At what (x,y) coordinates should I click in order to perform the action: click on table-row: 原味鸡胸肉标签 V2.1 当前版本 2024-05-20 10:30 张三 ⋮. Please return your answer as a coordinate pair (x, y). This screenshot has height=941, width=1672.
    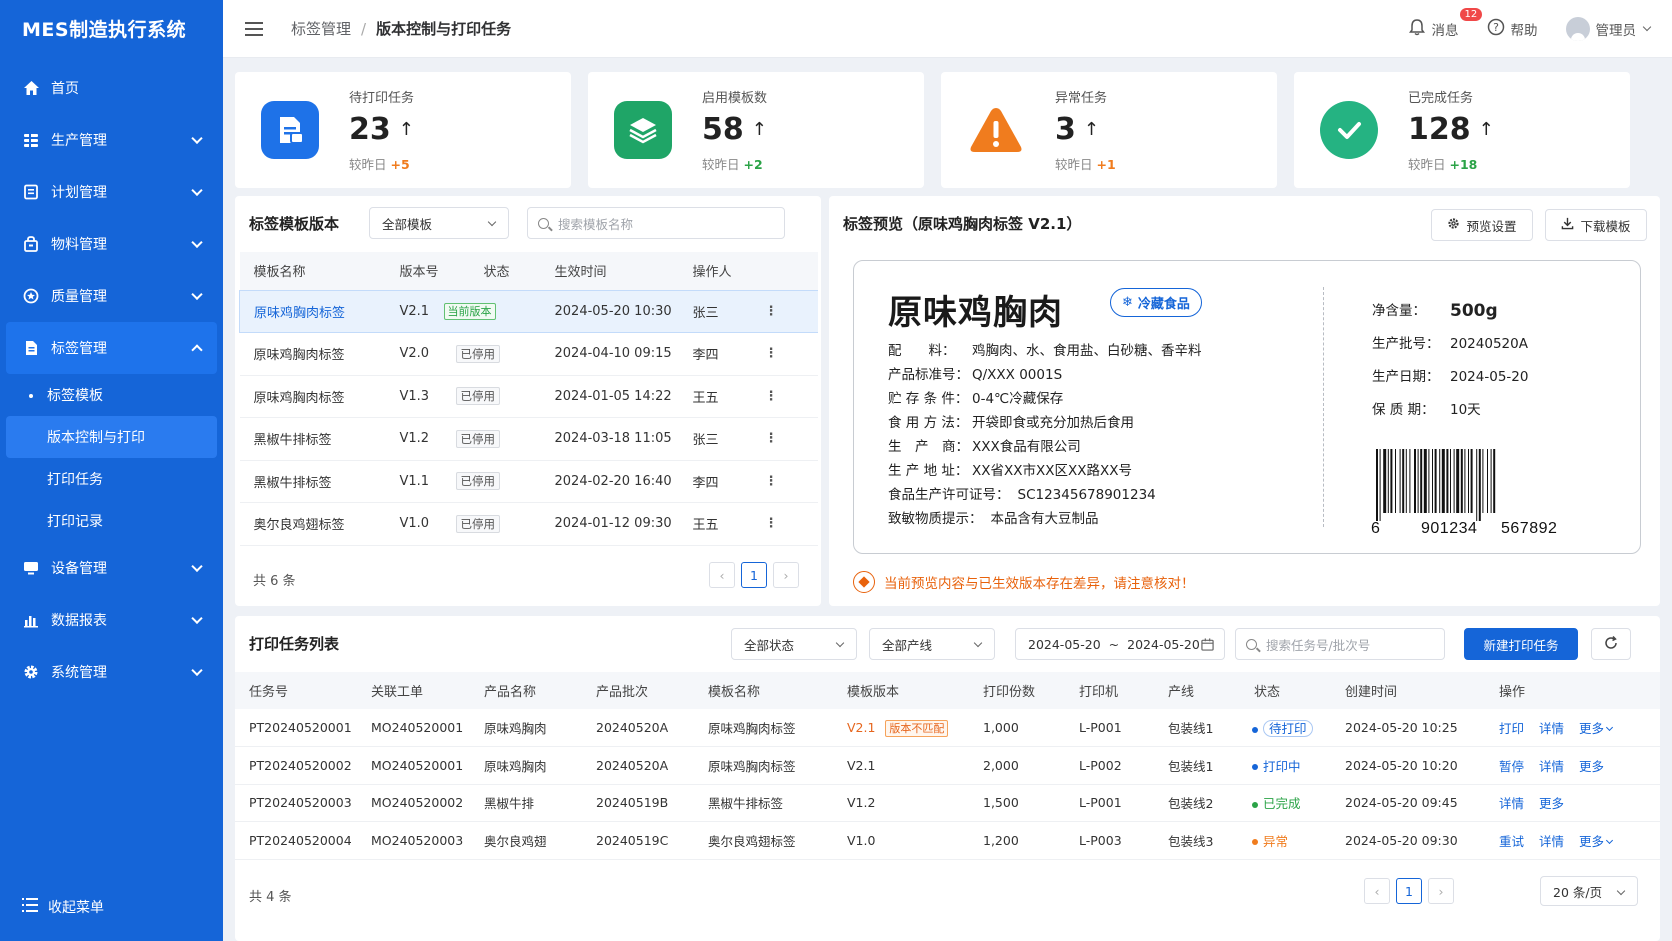
    Looking at the image, I should click on (528, 311).